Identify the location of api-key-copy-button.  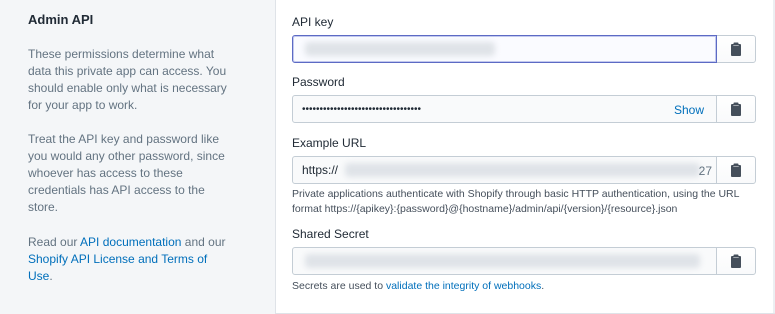
(736, 49).